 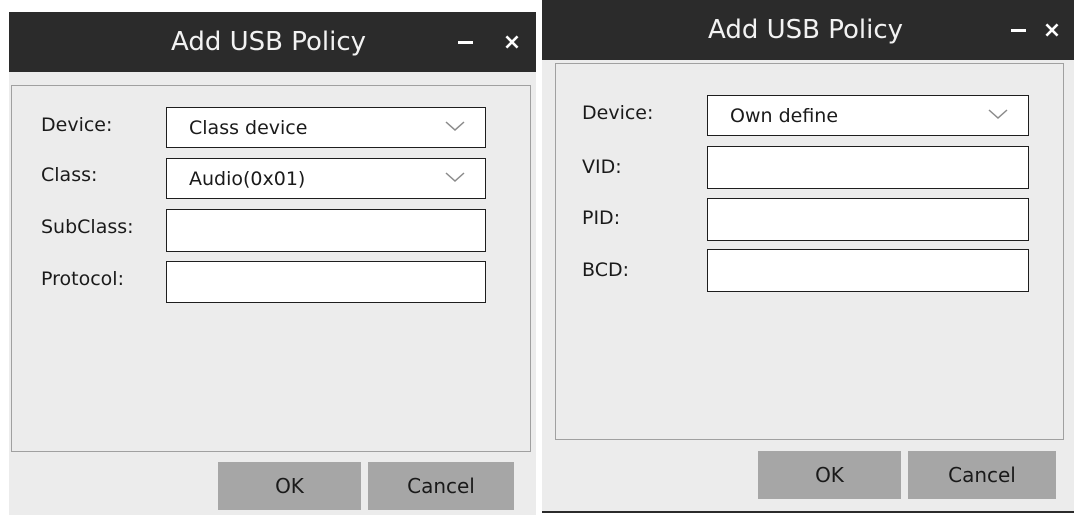 I want to click on right-dialog-titlebar: Add USB Policy ×, so click(x=808, y=30).